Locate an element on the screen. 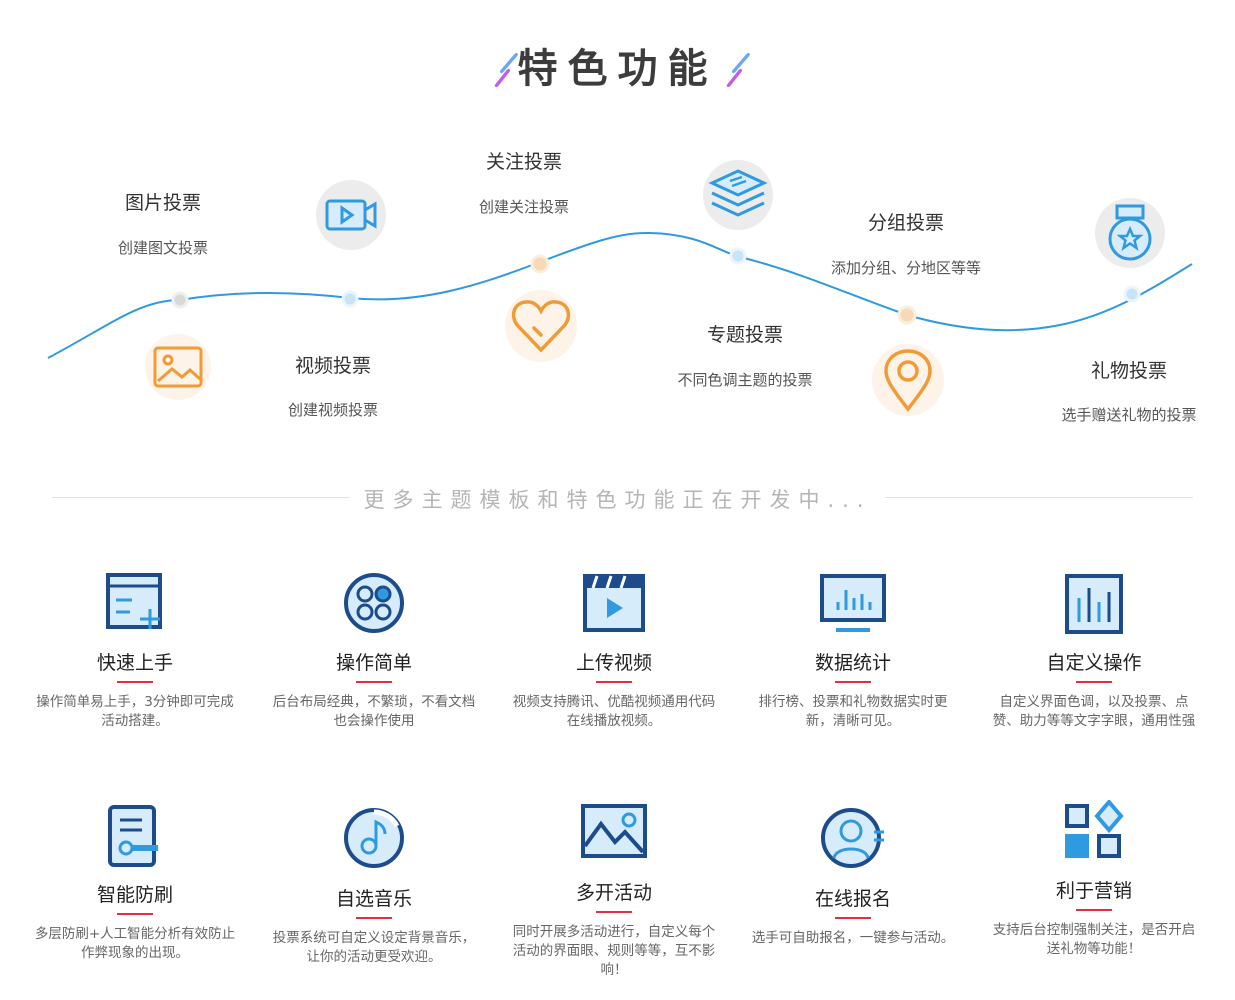 Image resolution: width=1235 pixels, height=1000 pixels. feature-name: 多开活动 is located at coordinates (613, 893).